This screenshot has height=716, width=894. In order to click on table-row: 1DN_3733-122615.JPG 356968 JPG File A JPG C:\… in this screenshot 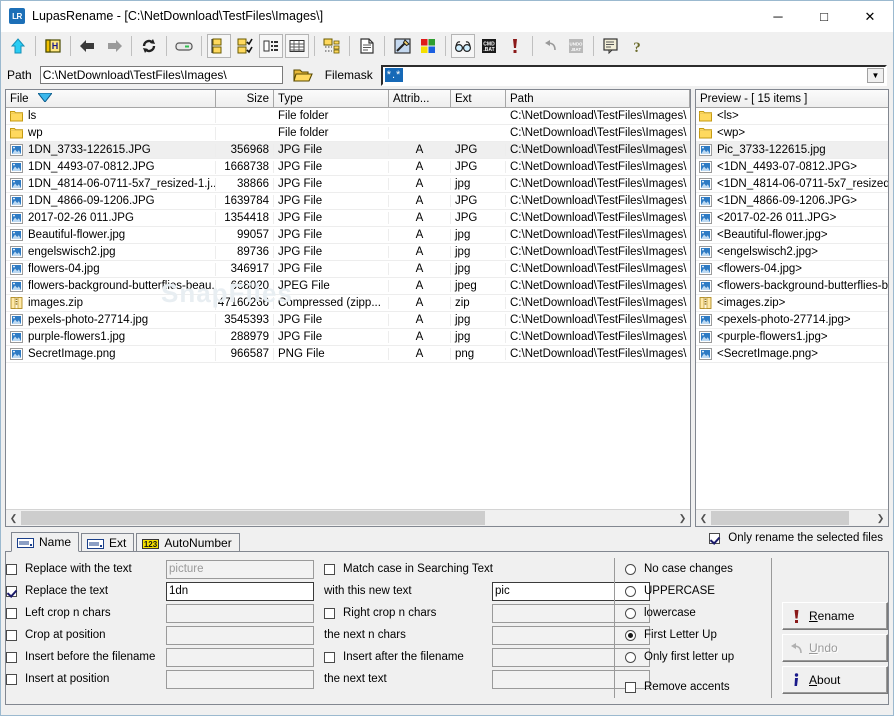, I will do `click(348, 150)`.